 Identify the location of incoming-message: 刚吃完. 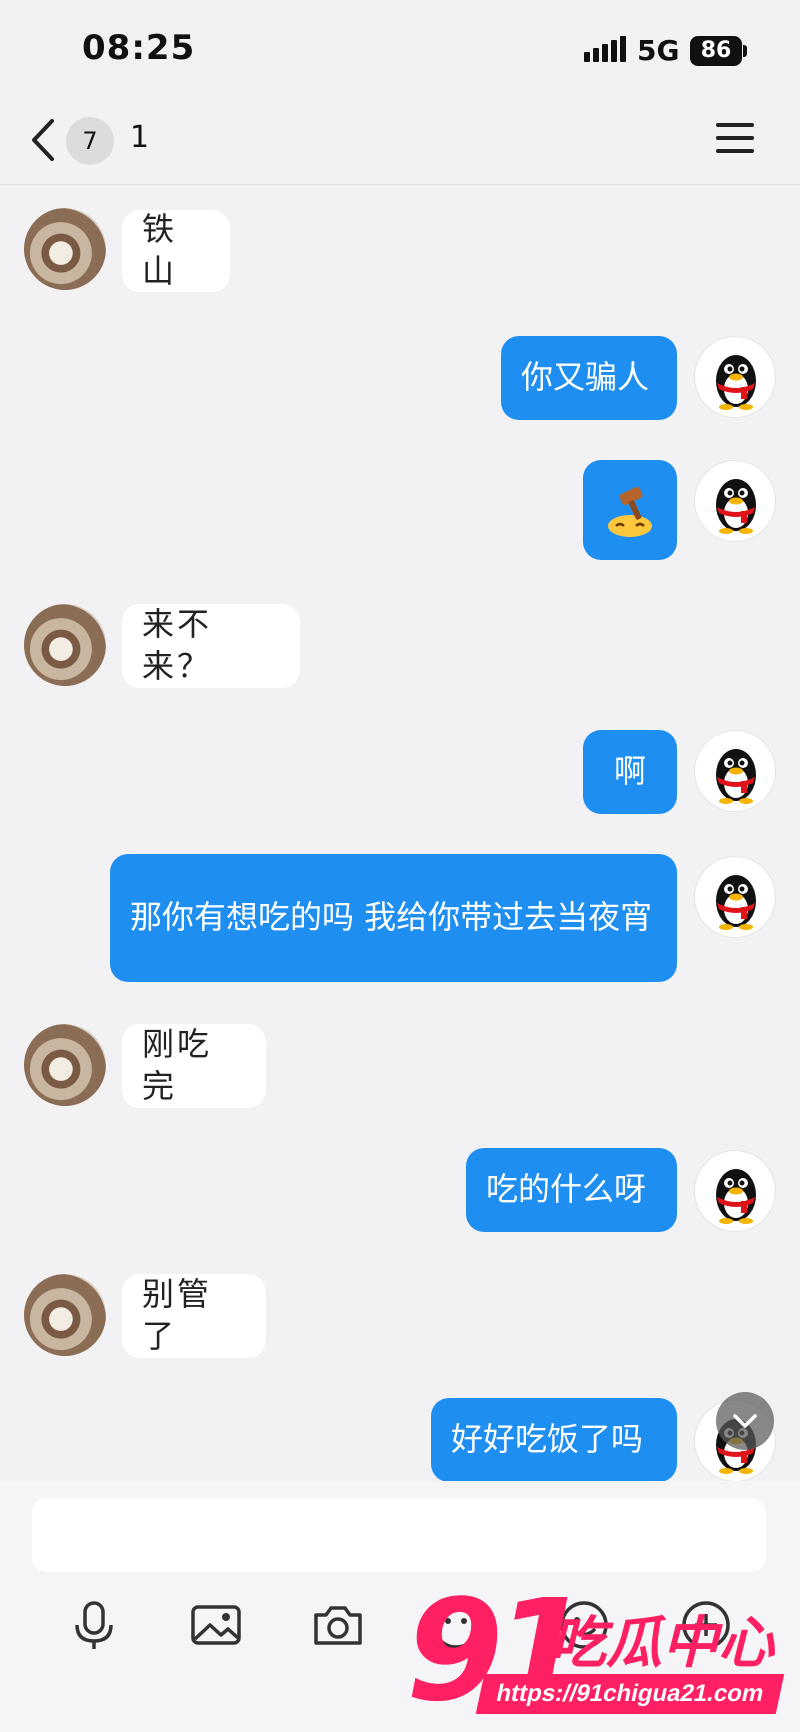
(194, 1066).